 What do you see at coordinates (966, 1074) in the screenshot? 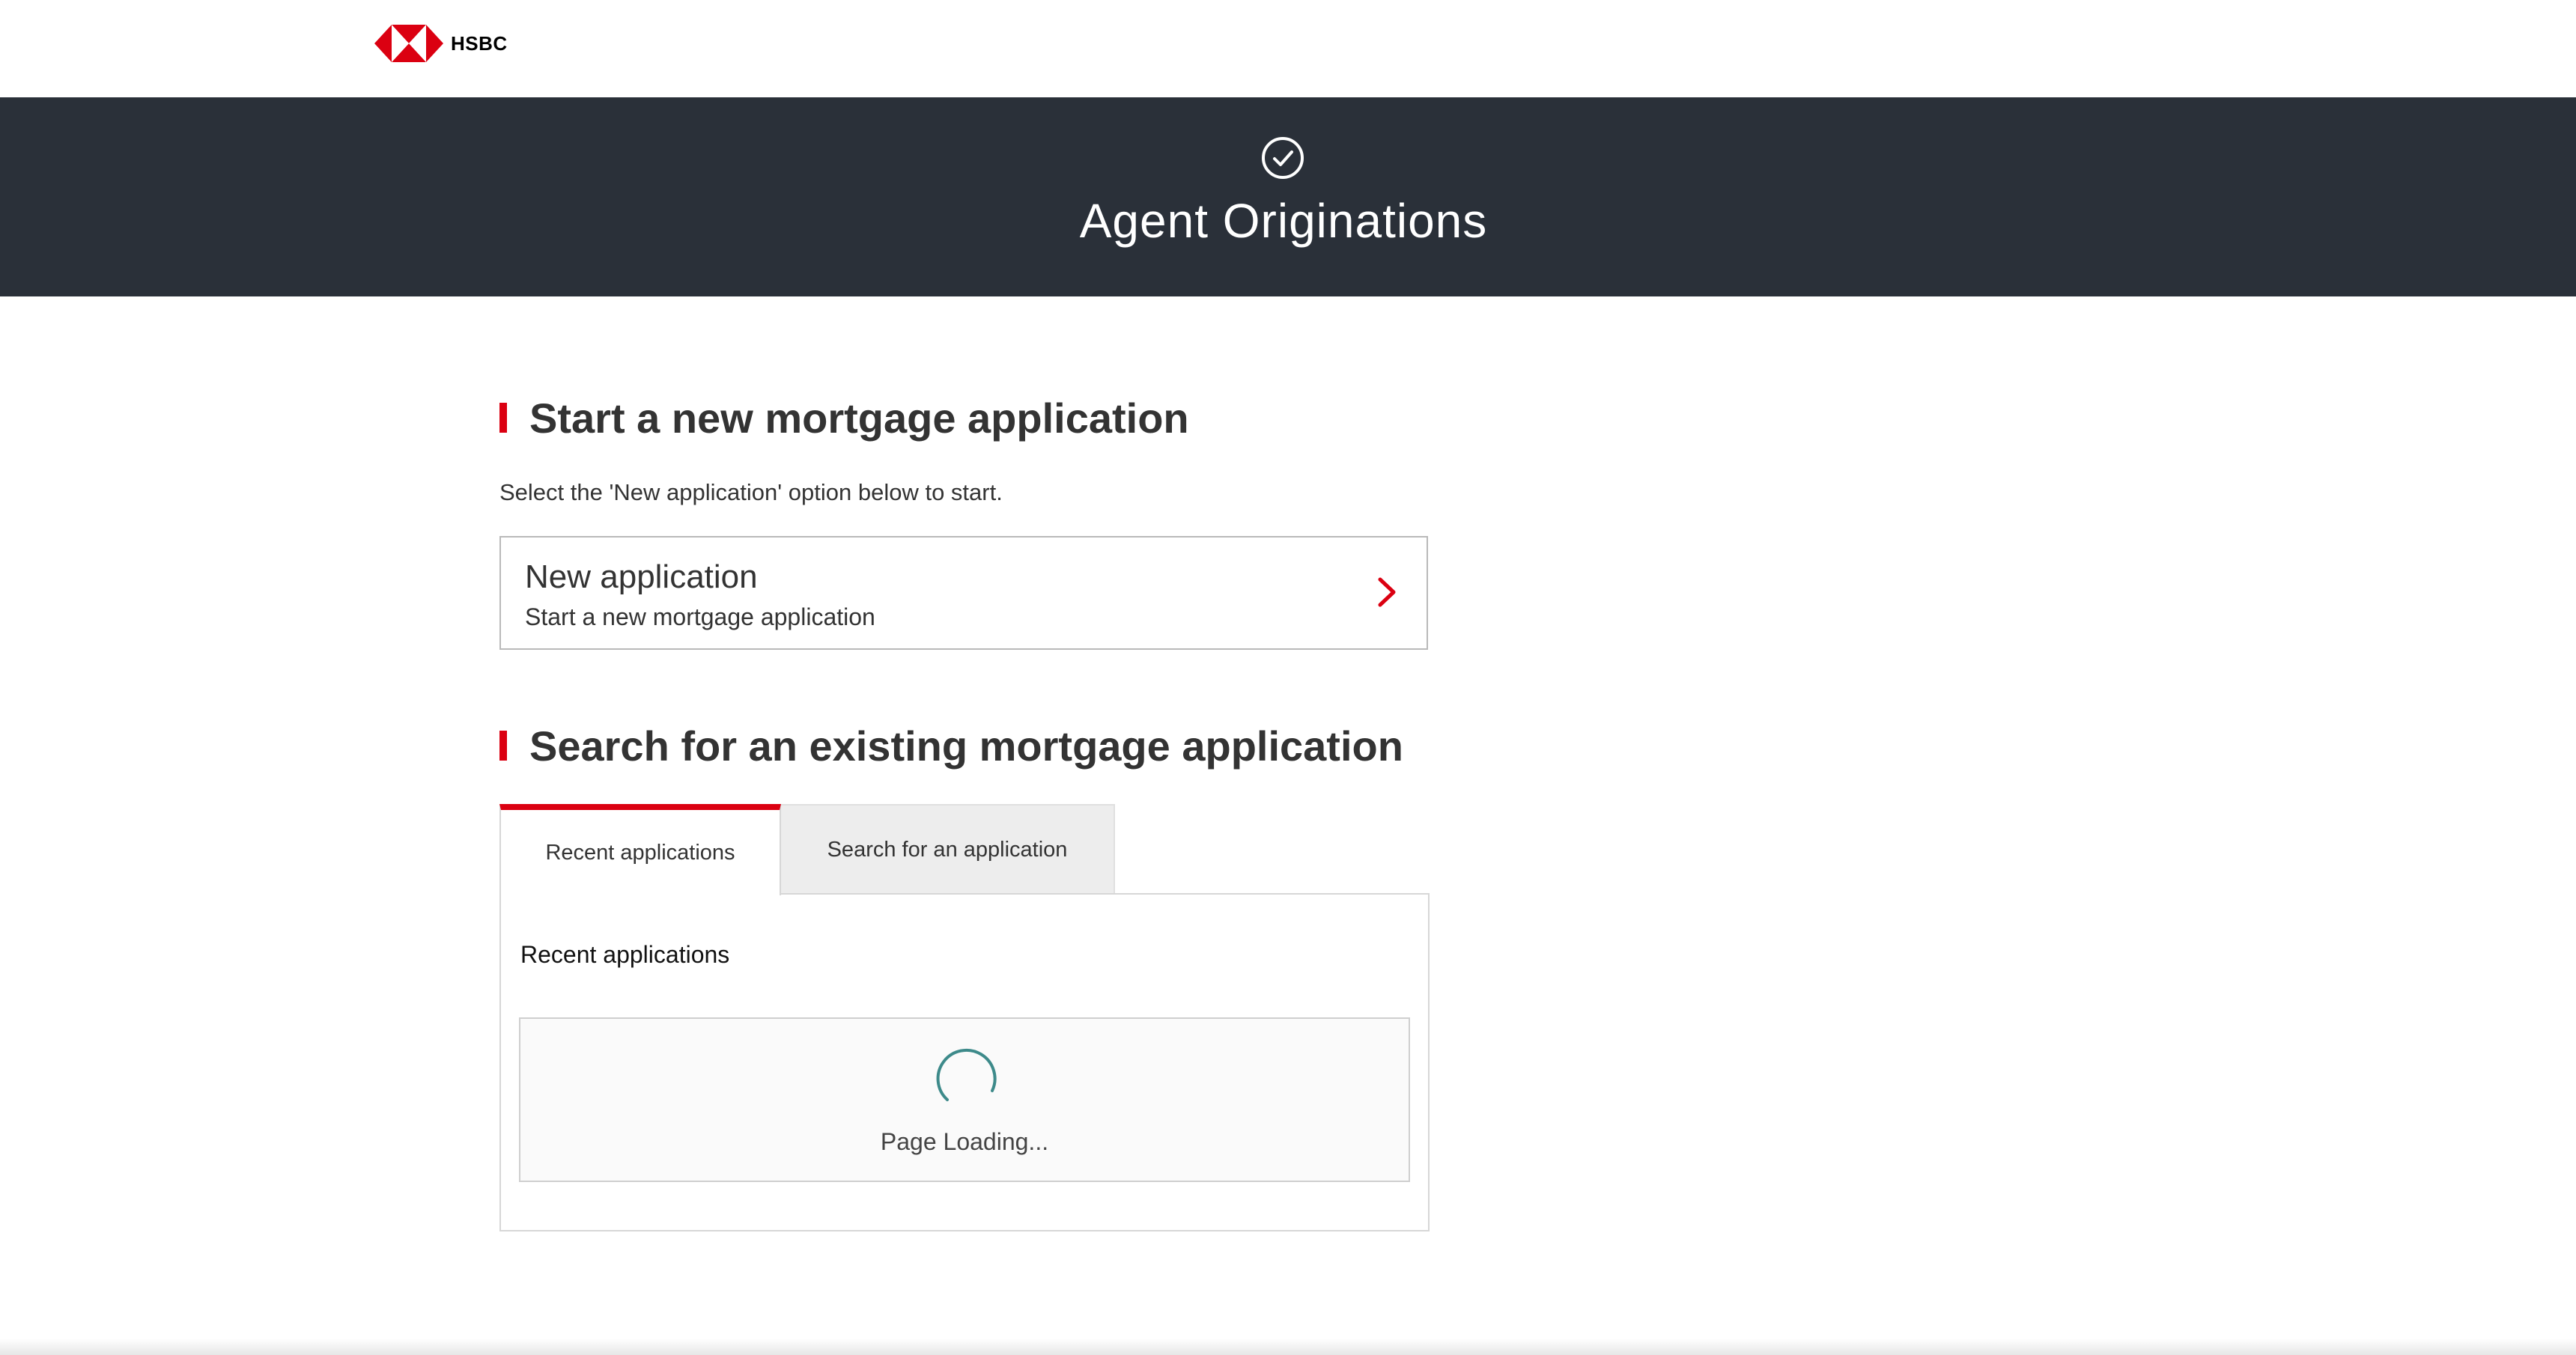
I see `spinner-icon` at bounding box center [966, 1074].